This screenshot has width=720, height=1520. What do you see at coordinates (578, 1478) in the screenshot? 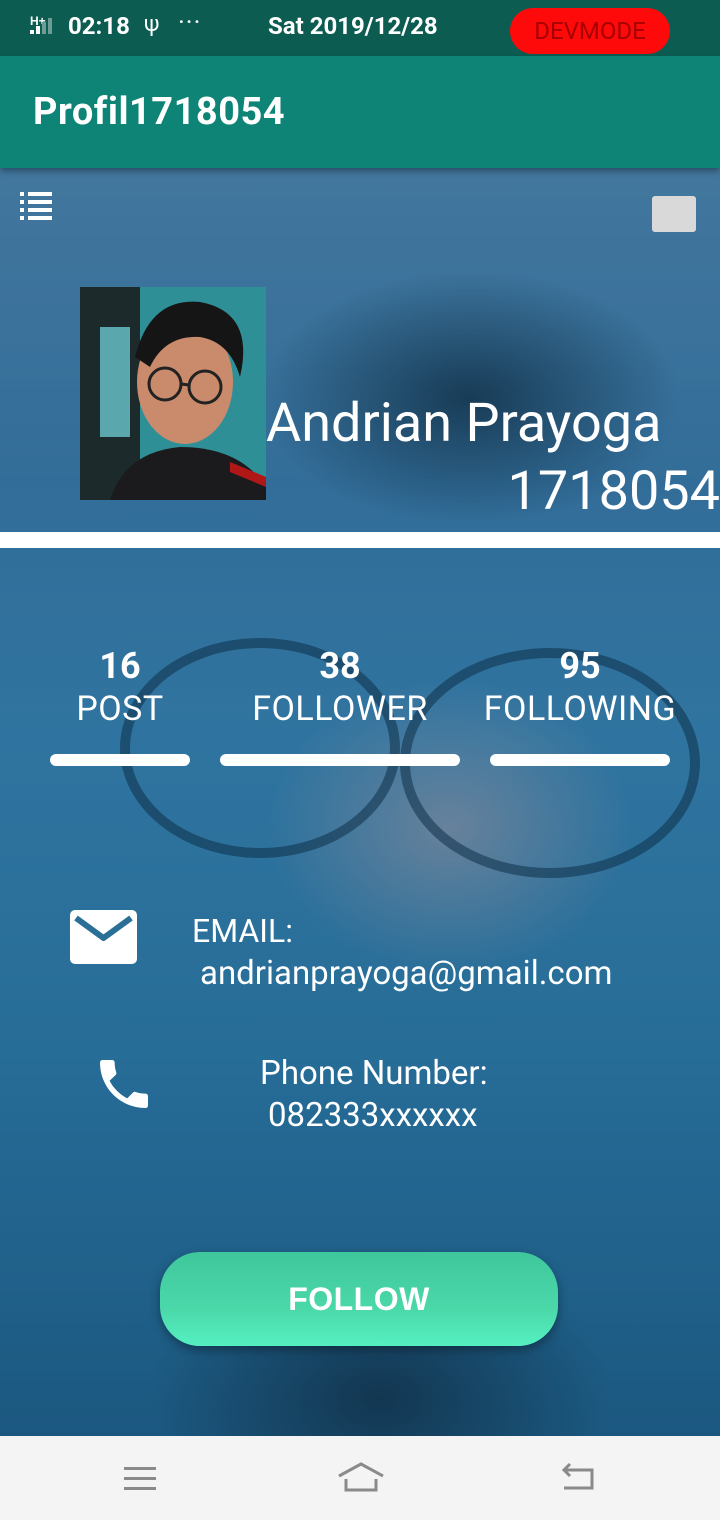
I see `back-icon` at bounding box center [578, 1478].